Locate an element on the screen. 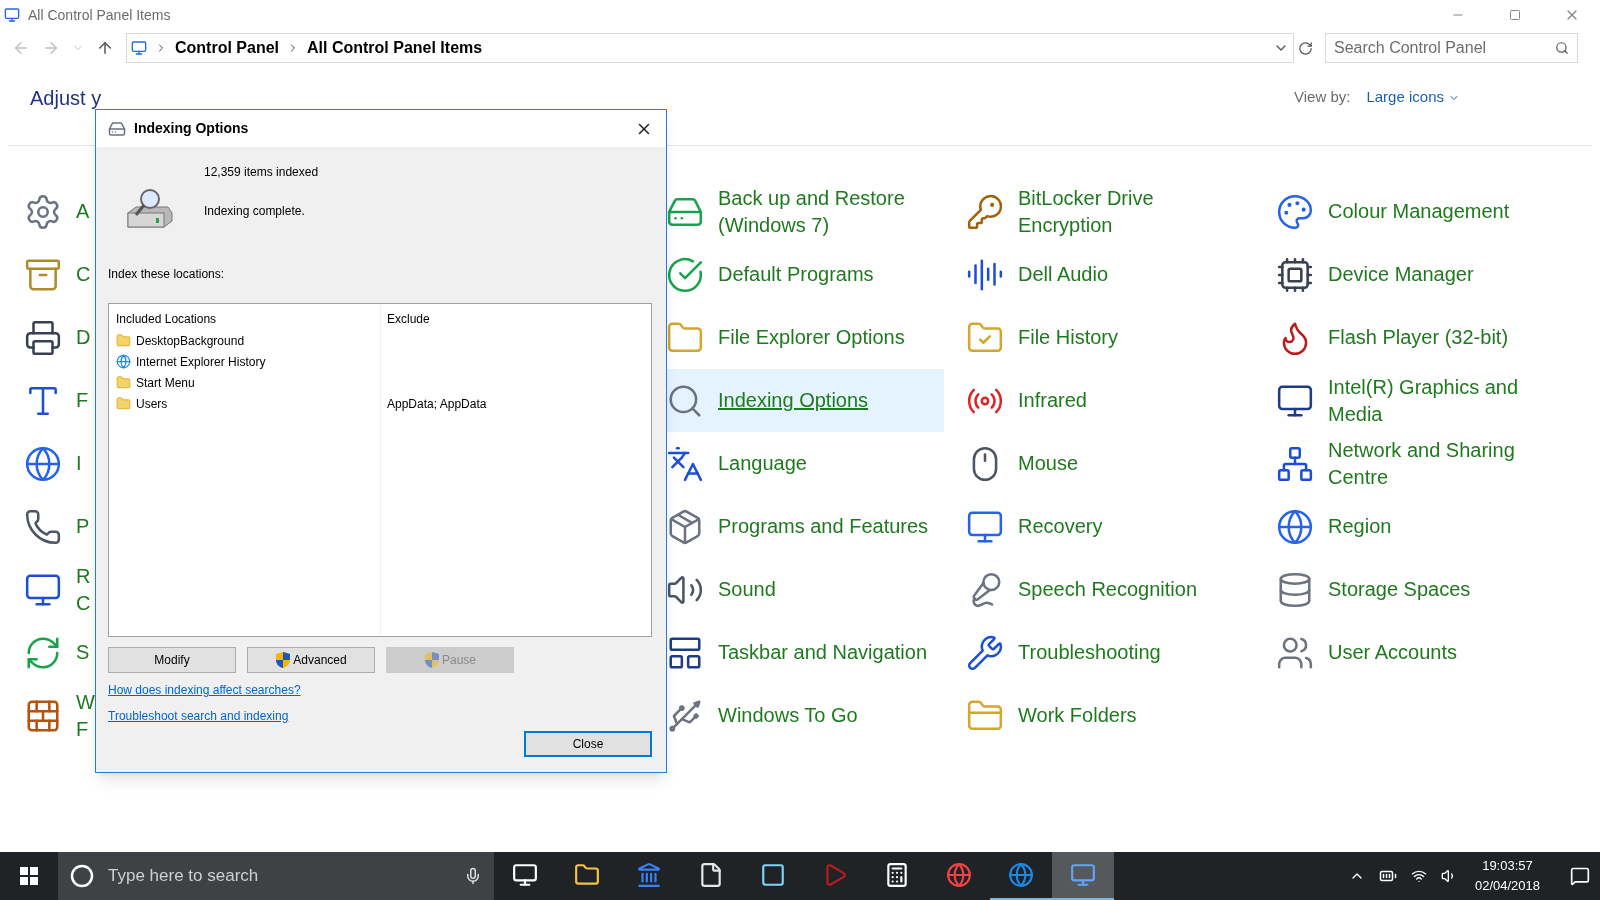  window-title: All Control Panel Items is located at coordinates (99, 15).